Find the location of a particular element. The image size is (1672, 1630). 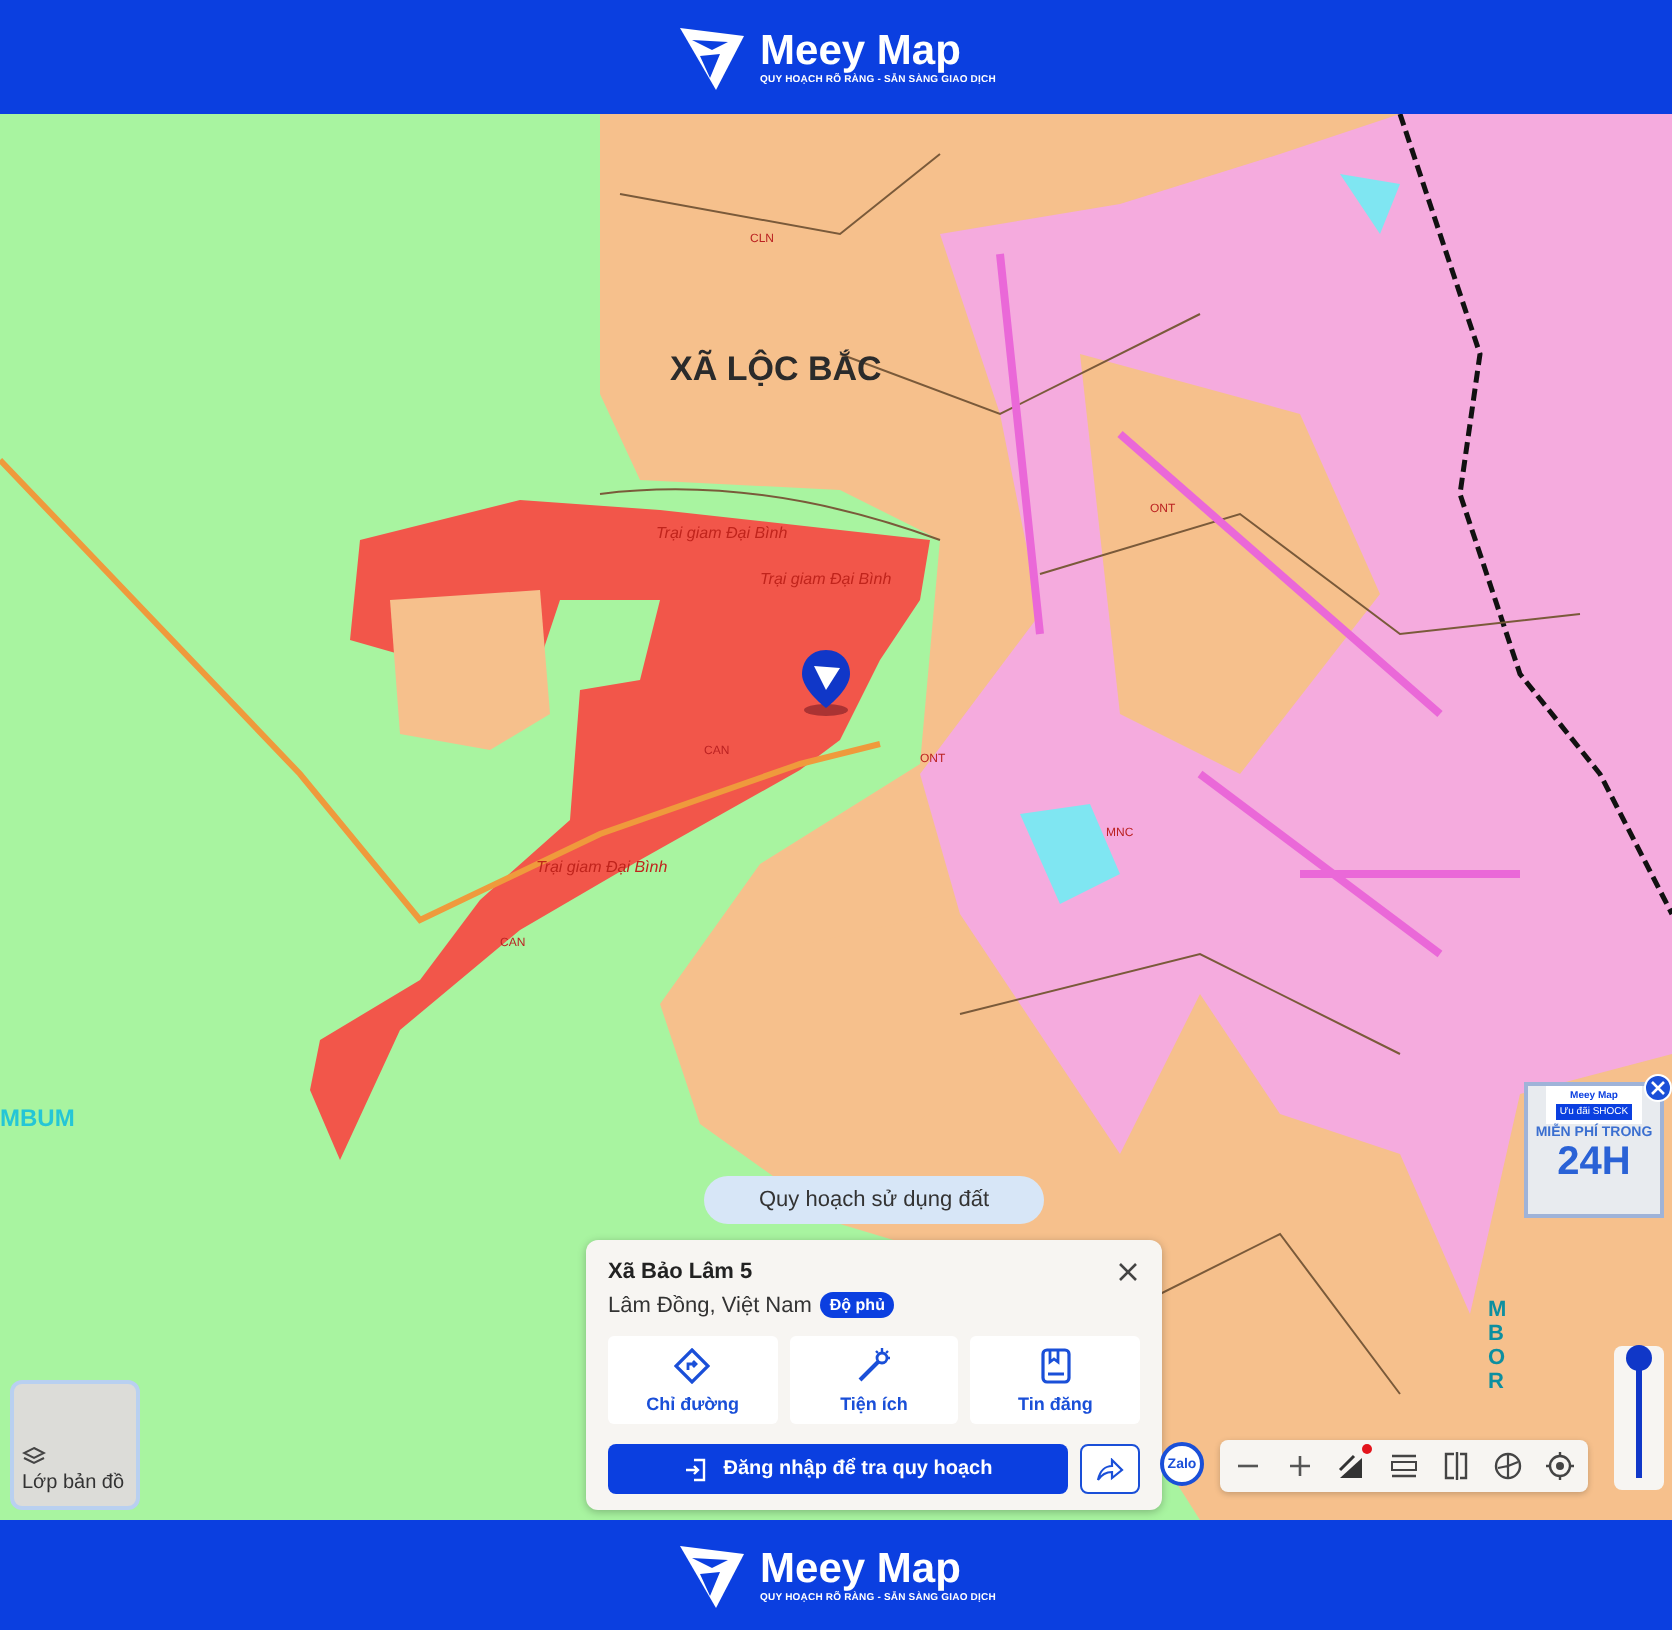

commune-label: XÃ LỘC BẮC is located at coordinates (776, 370).